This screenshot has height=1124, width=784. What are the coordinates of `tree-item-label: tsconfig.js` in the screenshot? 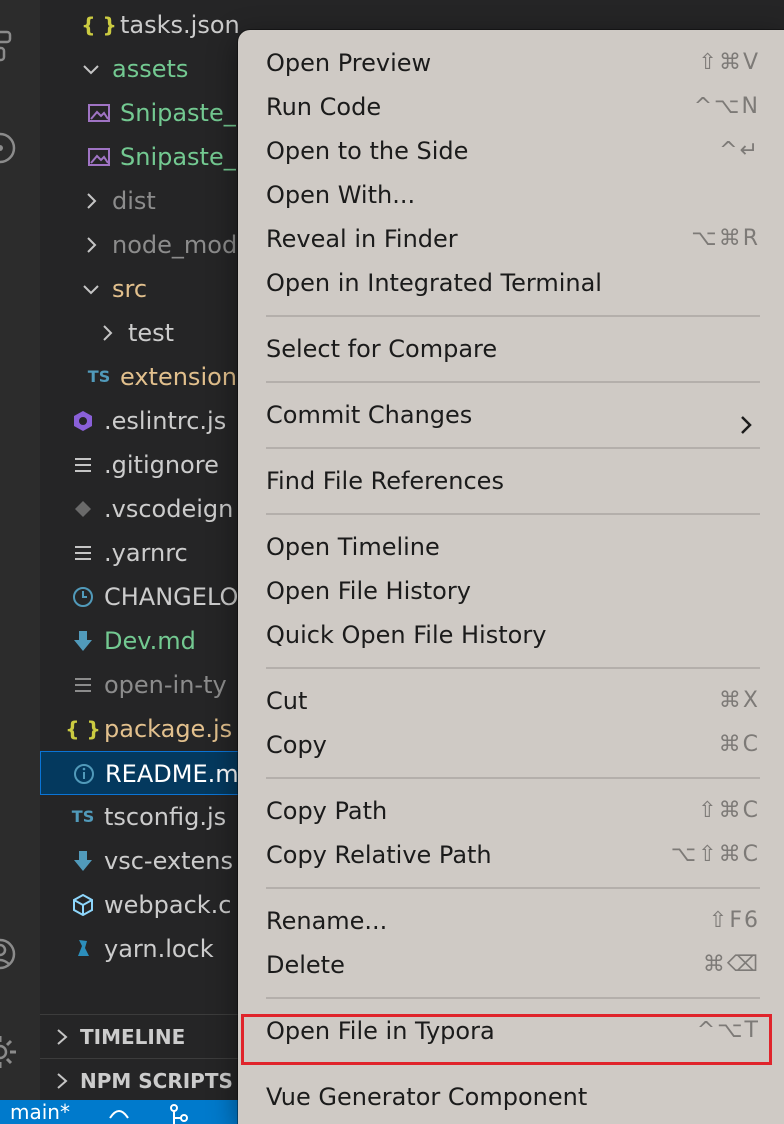 It's located at (165, 817).